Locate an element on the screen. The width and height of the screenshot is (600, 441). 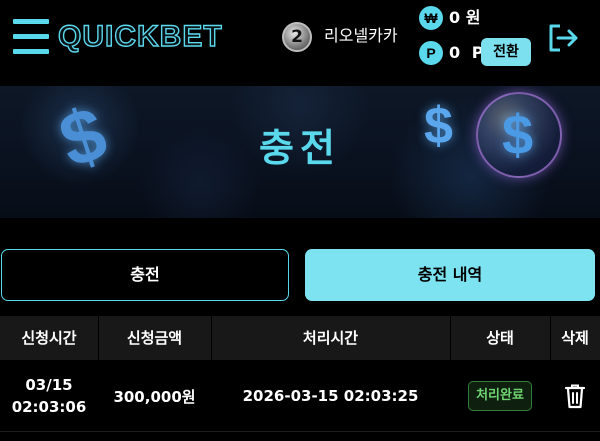
request-clock: 02:03:06 is located at coordinates (49, 407).